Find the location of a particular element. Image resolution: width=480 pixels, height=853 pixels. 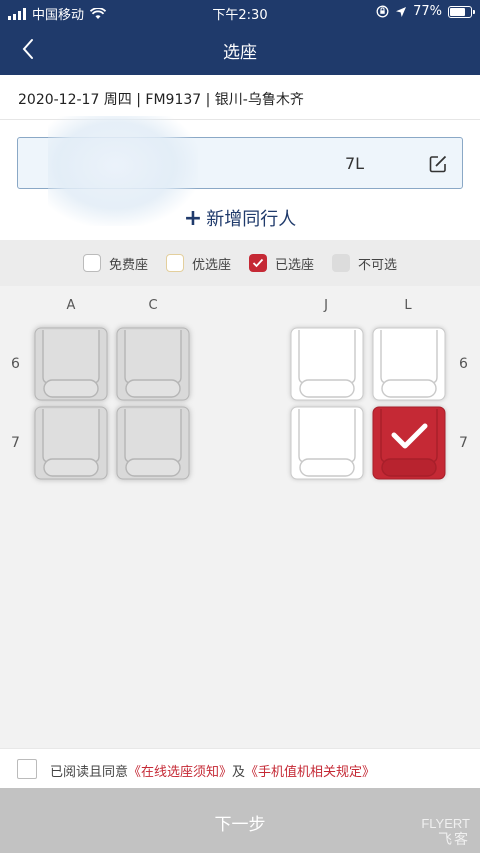

row-label-6-left: 6 is located at coordinates (15, 364).